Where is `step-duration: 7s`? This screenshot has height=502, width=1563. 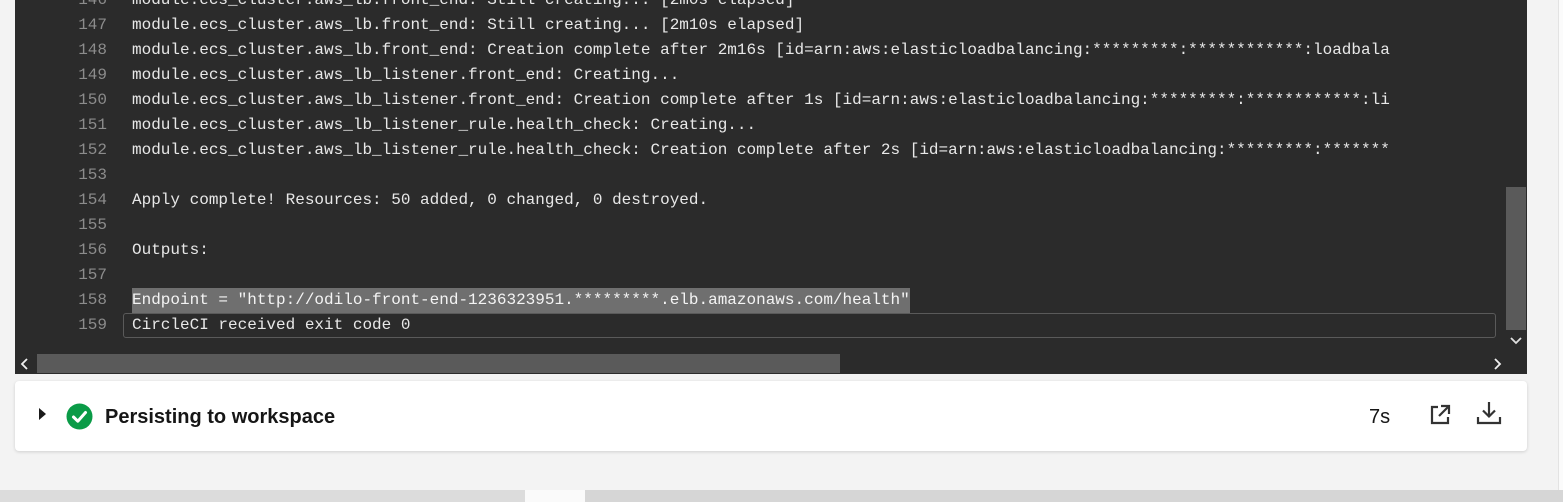
step-duration: 7s is located at coordinates (1380, 417).